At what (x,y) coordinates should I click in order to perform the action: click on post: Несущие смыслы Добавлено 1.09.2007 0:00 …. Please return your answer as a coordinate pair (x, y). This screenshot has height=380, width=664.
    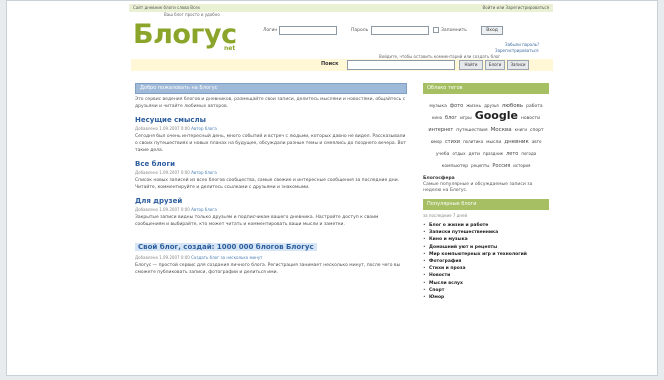
    Looking at the image, I should click on (271, 135).